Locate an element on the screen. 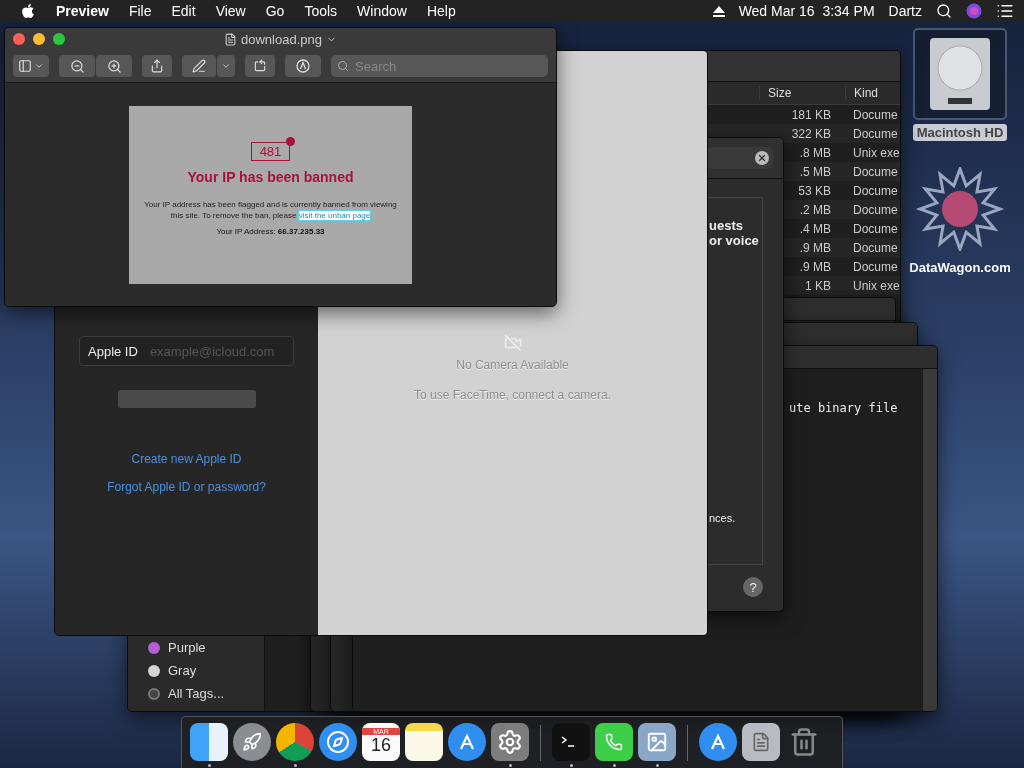  photo-viewer-icon is located at coordinates (657, 742).